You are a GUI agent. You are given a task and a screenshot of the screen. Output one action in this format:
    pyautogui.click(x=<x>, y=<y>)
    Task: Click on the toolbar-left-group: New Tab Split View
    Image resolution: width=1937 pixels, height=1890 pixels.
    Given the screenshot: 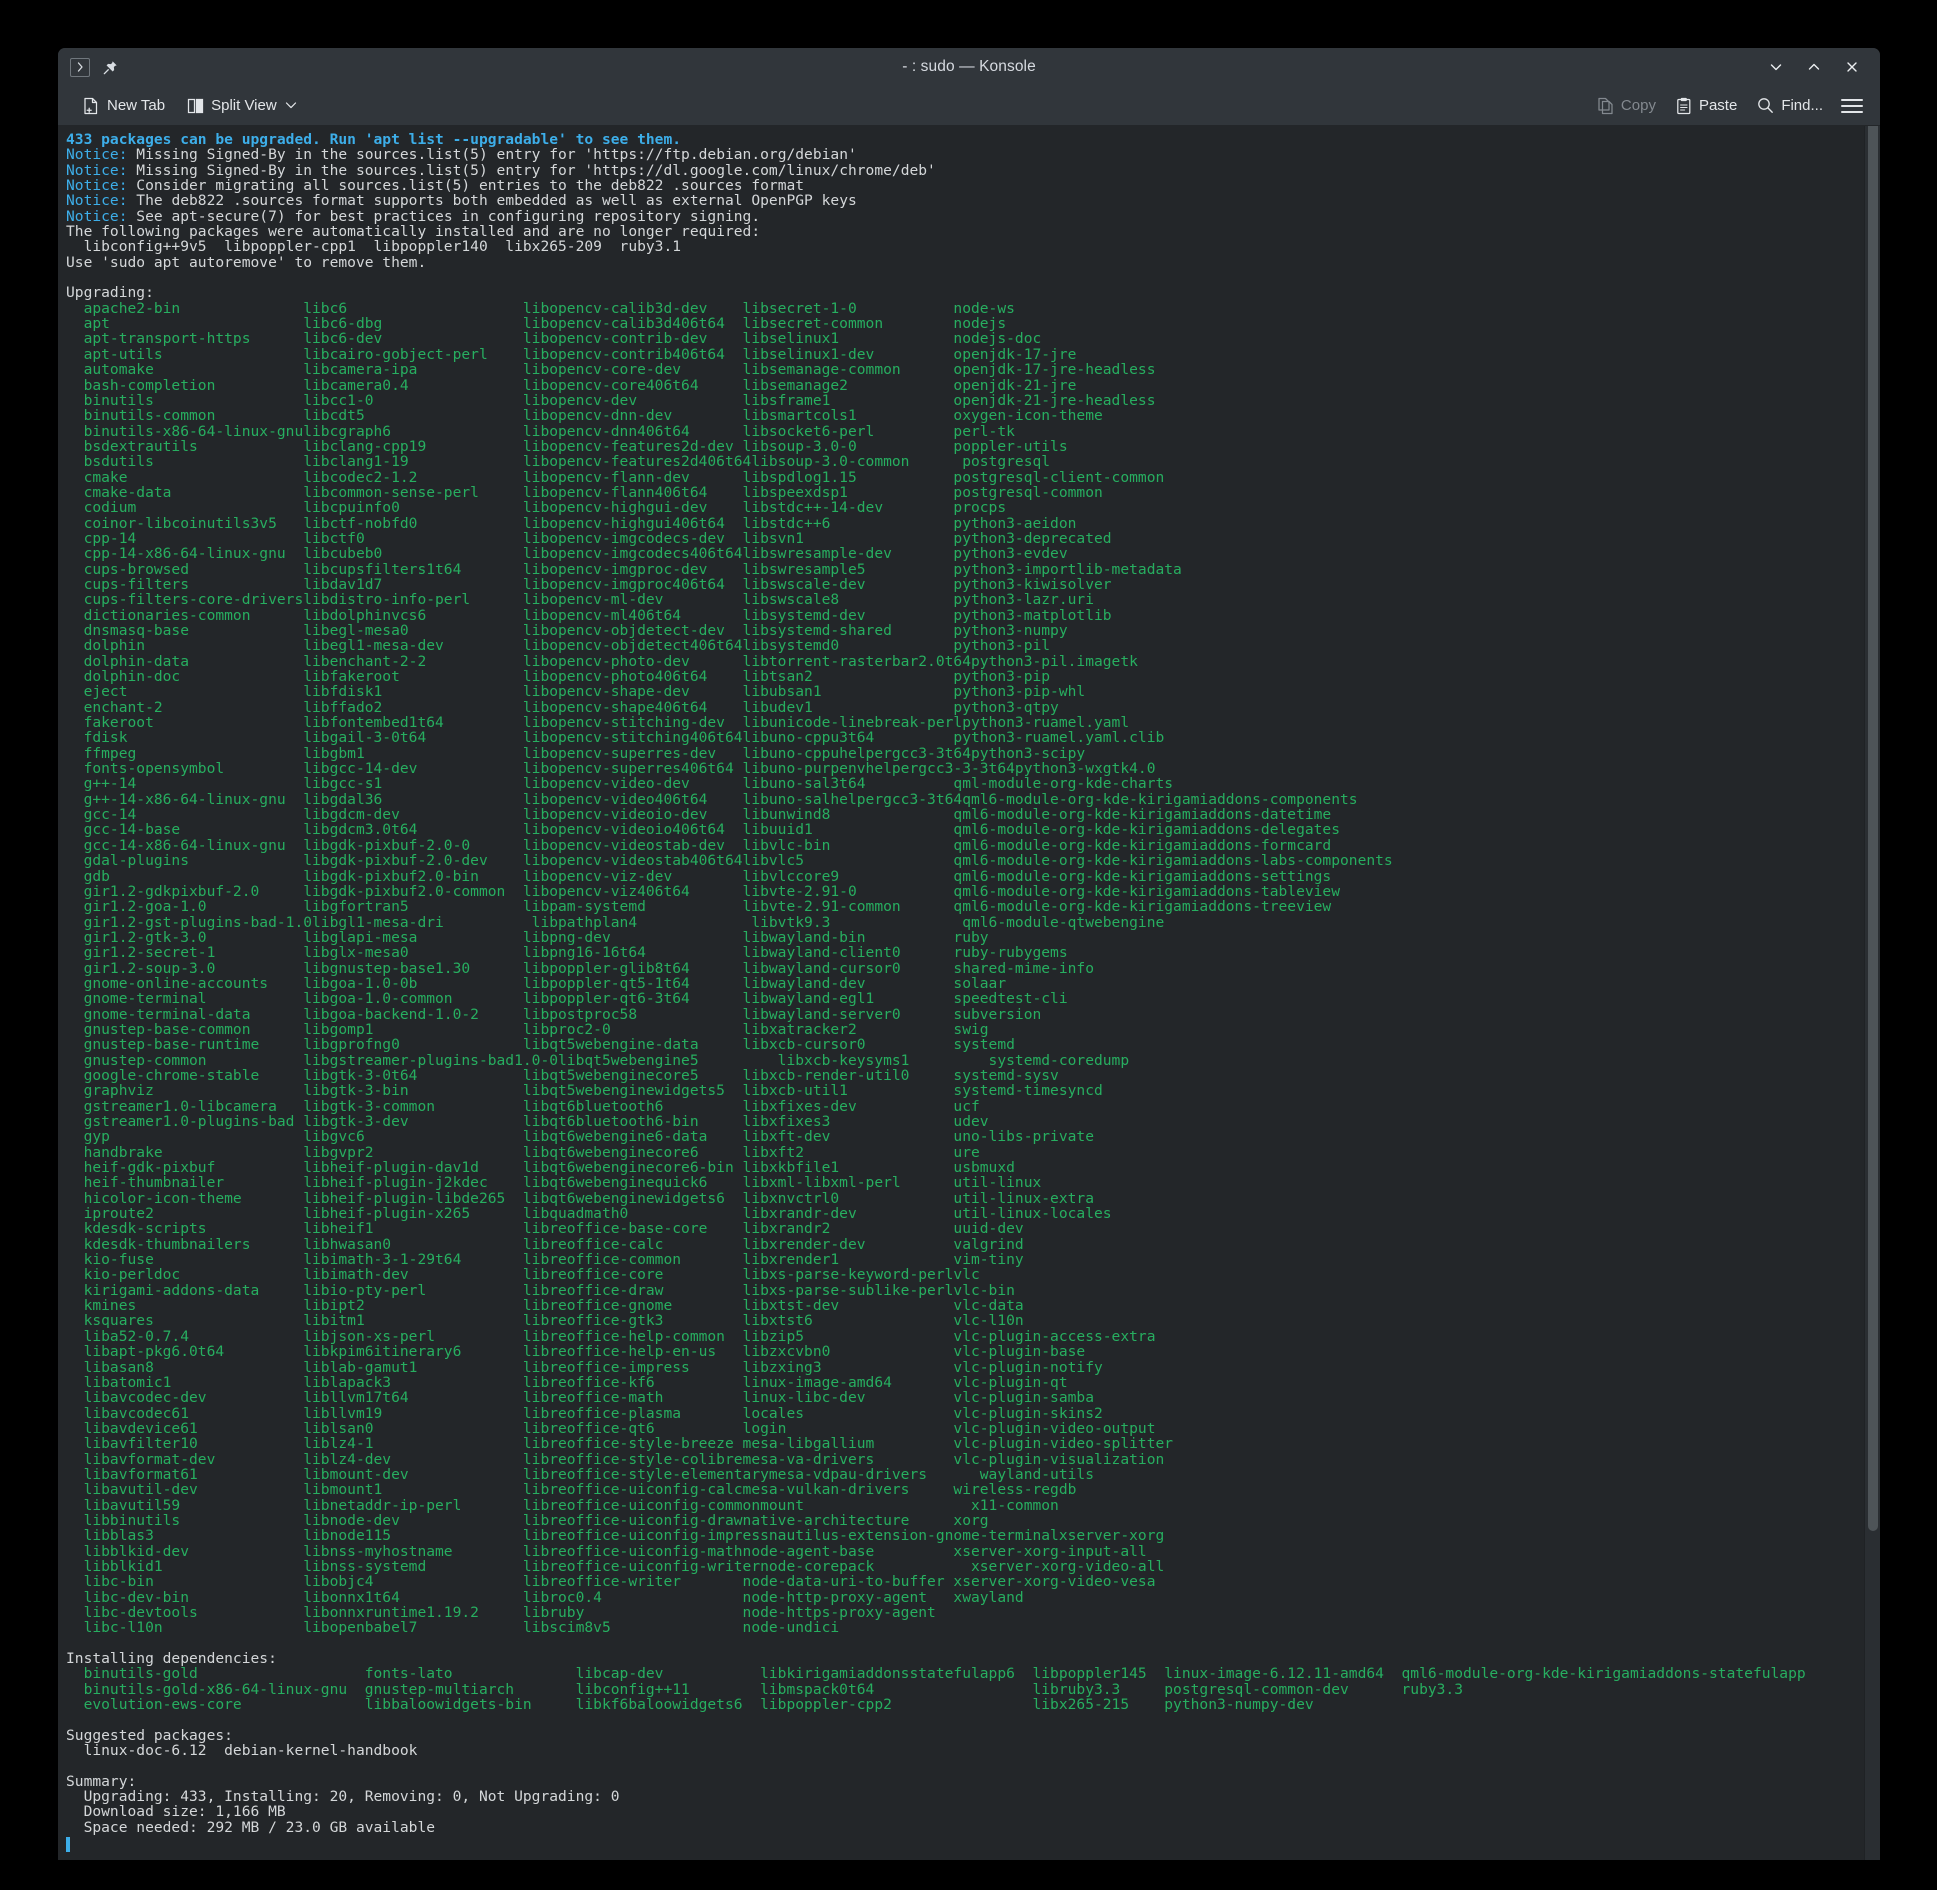 What is the action you would take?
    pyautogui.click(x=182, y=106)
    